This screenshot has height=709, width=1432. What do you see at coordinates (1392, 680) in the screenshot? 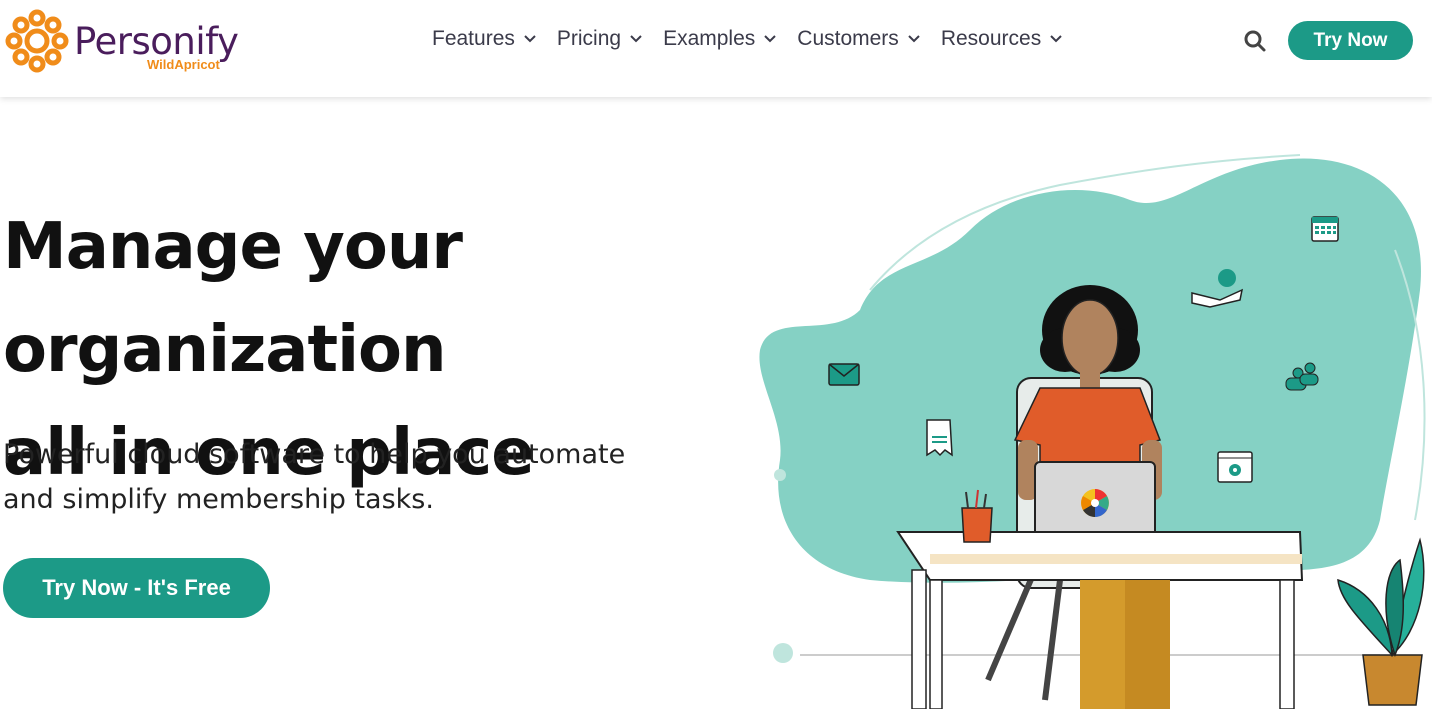
I see `plant-pot` at bounding box center [1392, 680].